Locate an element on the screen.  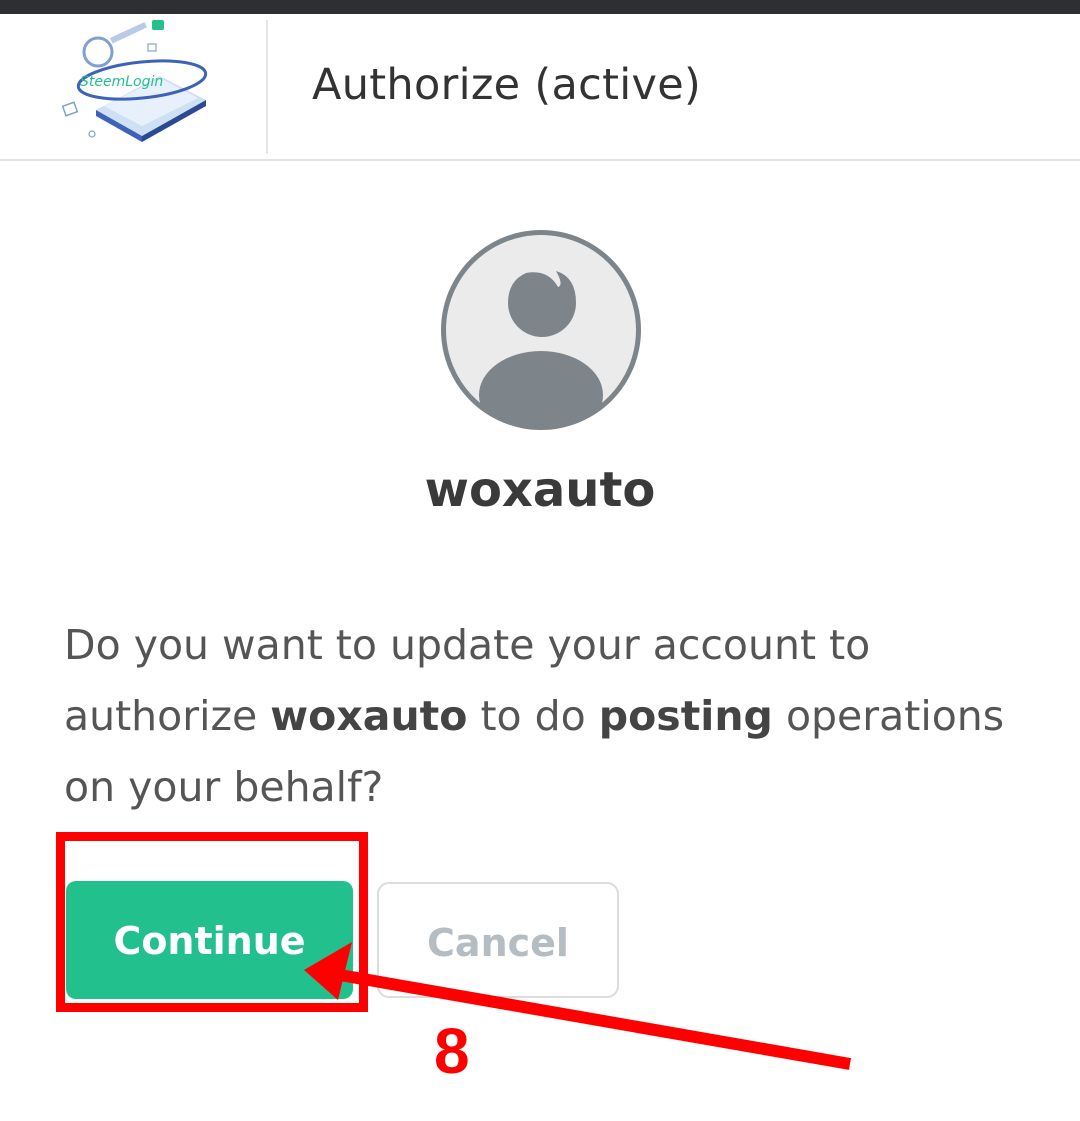
message-operation: posting is located at coordinates (685, 716).